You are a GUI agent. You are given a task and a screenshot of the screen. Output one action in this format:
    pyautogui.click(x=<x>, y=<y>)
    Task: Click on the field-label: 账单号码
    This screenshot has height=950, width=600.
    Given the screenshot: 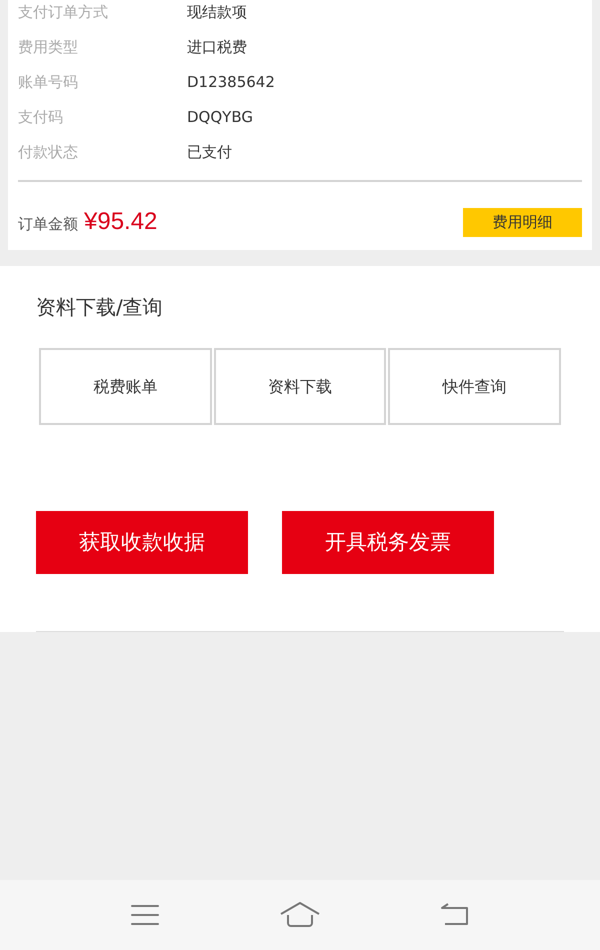 What is the action you would take?
    pyautogui.click(x=48, y=83)
    